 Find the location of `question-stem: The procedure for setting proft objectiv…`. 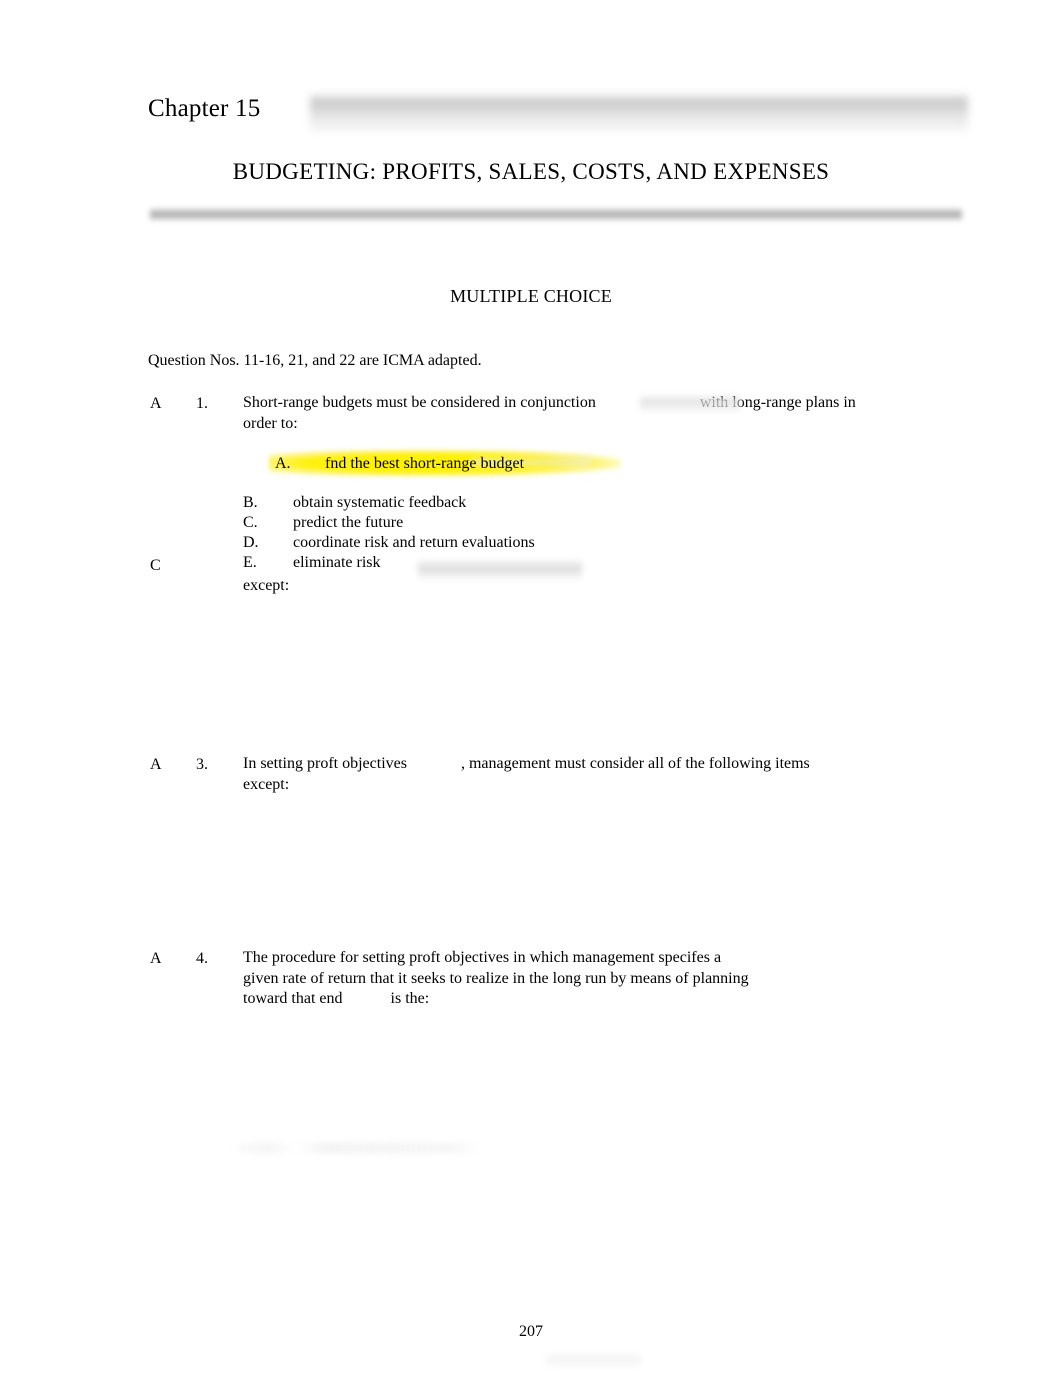

question-stem: The procedure for setting proft objectiv… is located at coordinates (593, 979).